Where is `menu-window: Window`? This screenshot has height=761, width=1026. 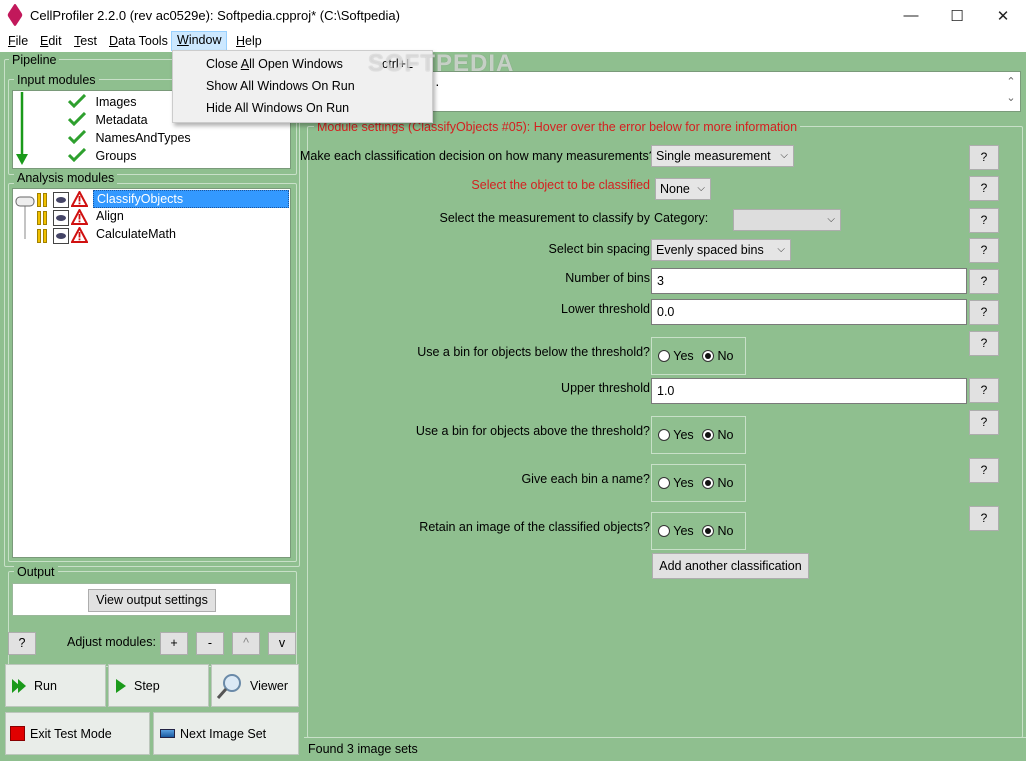
menu-window: Window is located at coordinates (199, 41).